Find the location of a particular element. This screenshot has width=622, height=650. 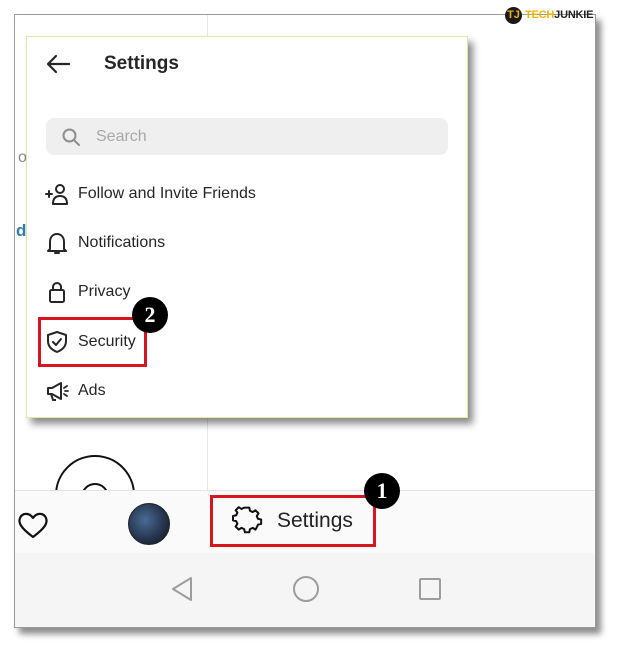

menu-item-label: Ads is located at coordinates (92, 390).